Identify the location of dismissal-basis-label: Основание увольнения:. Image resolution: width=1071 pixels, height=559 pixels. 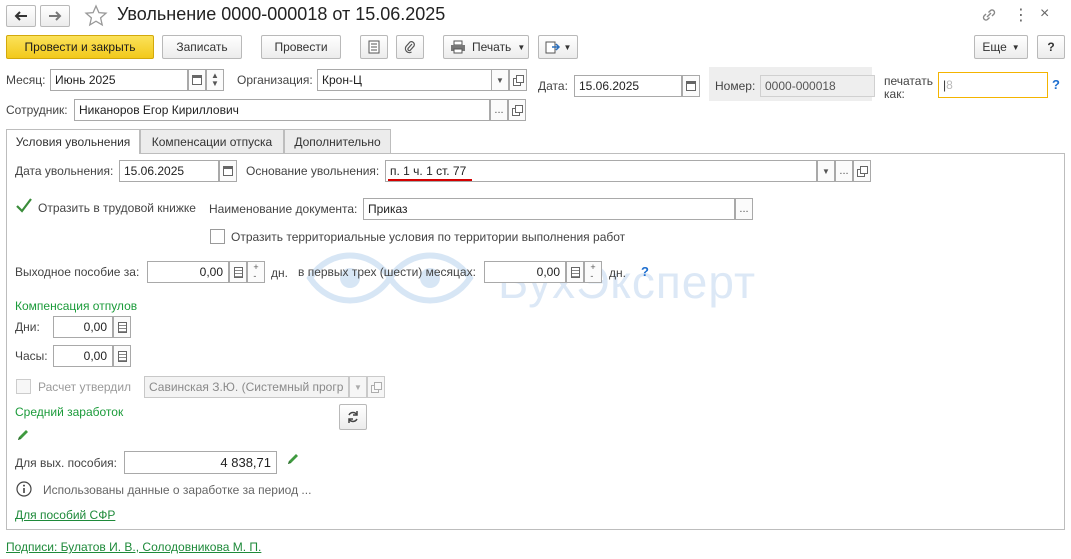
(313, 171).